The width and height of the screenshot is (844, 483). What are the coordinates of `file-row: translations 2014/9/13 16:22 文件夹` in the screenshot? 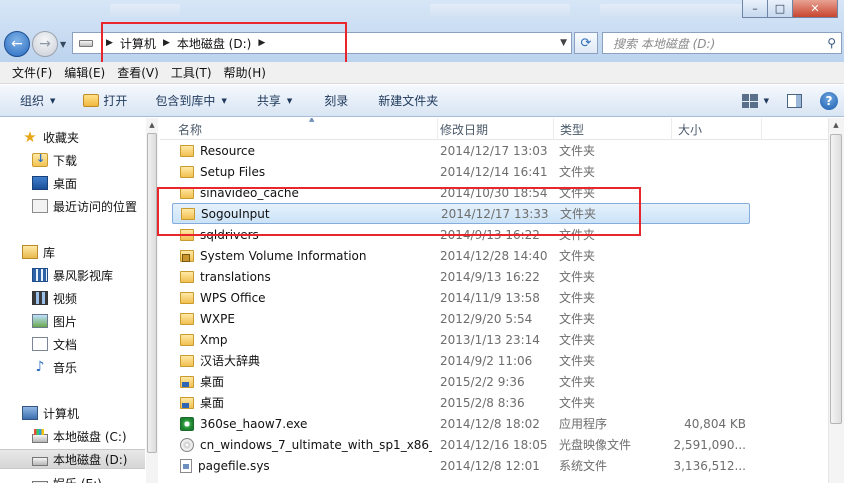 It's located at (461, 276).